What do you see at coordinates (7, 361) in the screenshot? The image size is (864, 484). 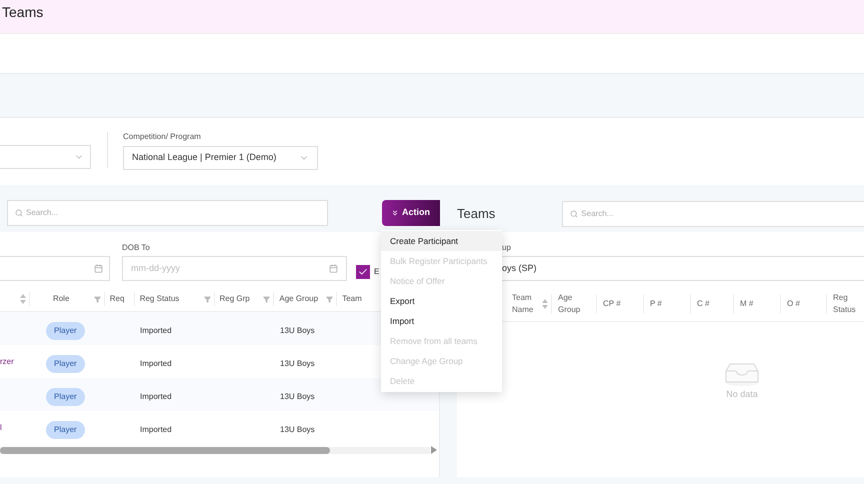 I see `participant-name: rzer` at bounding box center [7, 361].